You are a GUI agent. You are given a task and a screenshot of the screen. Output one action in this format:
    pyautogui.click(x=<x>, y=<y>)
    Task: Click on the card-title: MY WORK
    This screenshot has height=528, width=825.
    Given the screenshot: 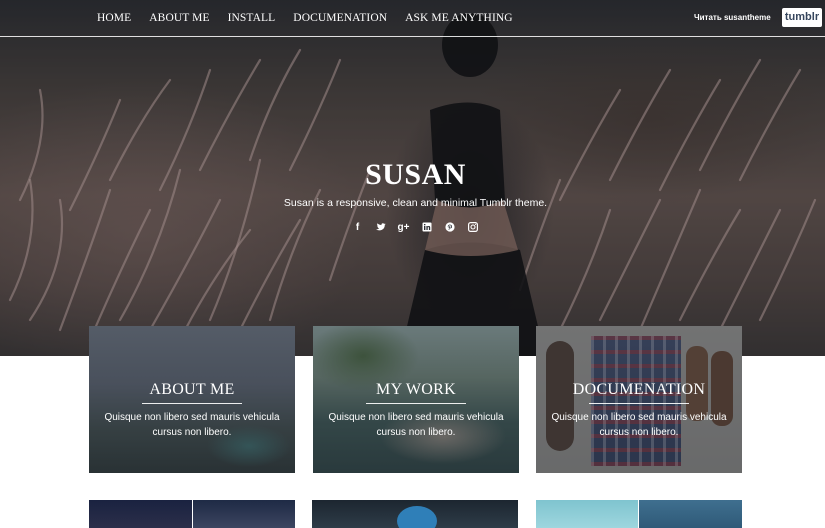 What is the action you would take?
    pyautogui.click(x=416, y=389)
    